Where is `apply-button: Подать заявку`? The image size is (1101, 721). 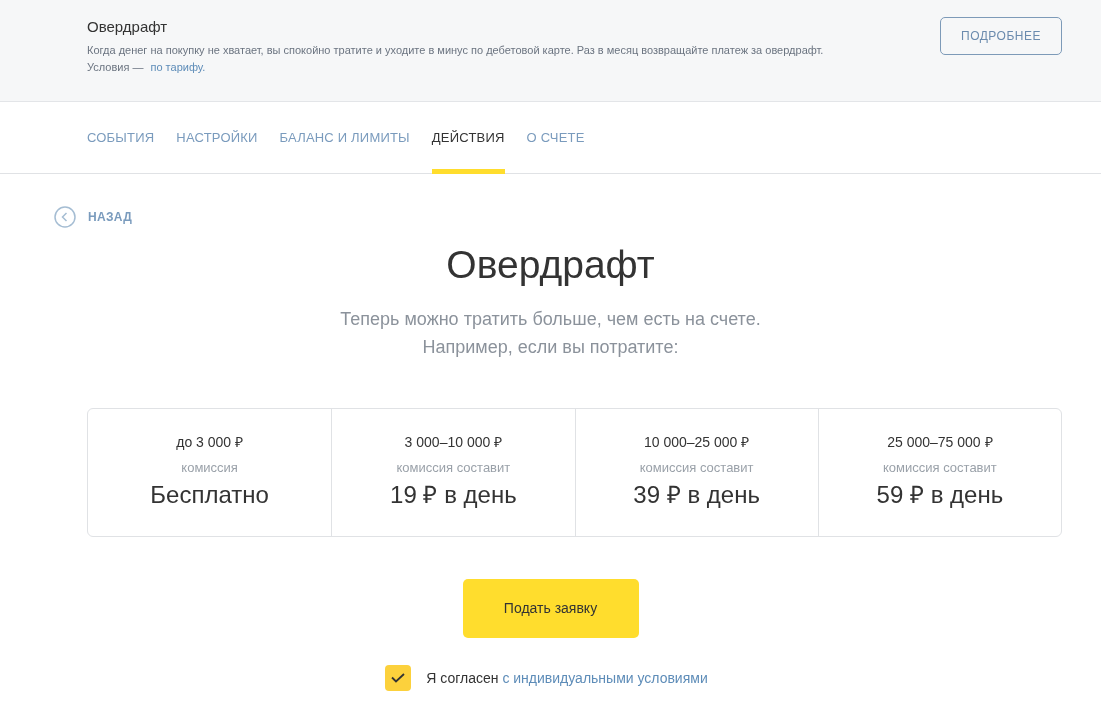
apply-button: Подать заявку is located at coordinates (550, 608).